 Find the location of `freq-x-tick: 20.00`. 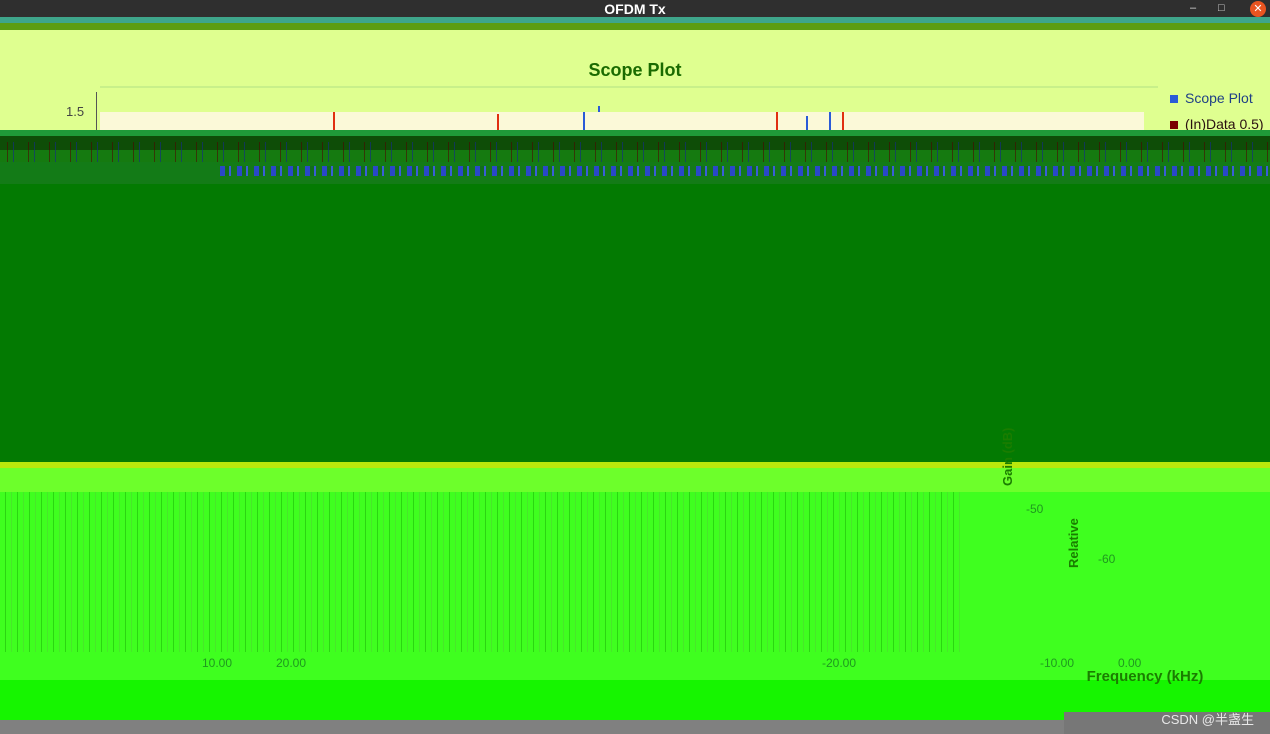

freq-x-tick: 20.00 is located at coordinates (291, 663).